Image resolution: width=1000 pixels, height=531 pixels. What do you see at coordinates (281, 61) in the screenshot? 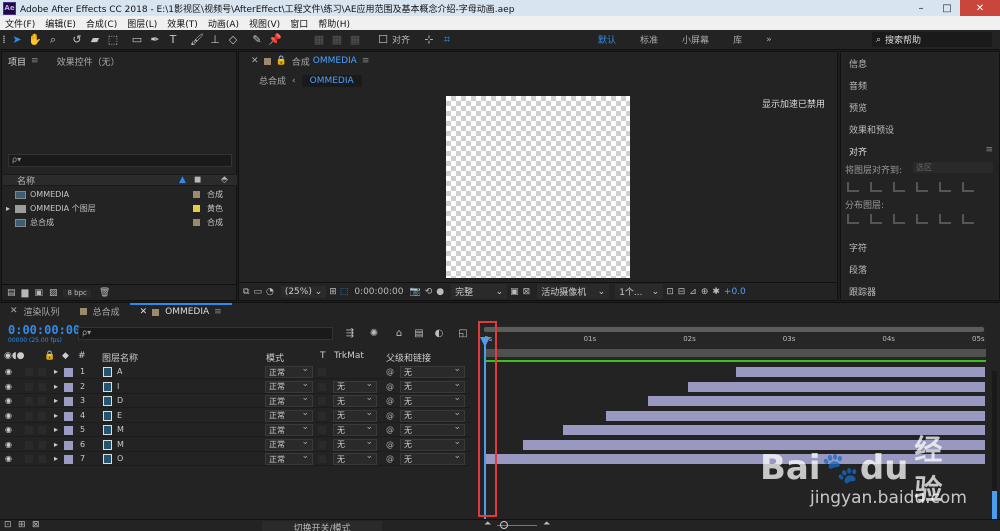
I see `lock-icon: 🔒` at bounding box center [281, 61].